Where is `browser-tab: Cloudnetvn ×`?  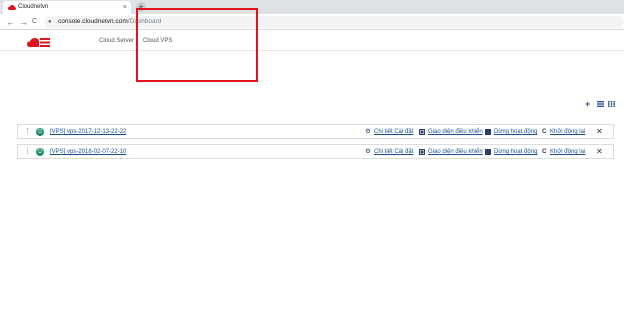 browser-tab: Cloudnetvn × is located at coordinates (67, 7).